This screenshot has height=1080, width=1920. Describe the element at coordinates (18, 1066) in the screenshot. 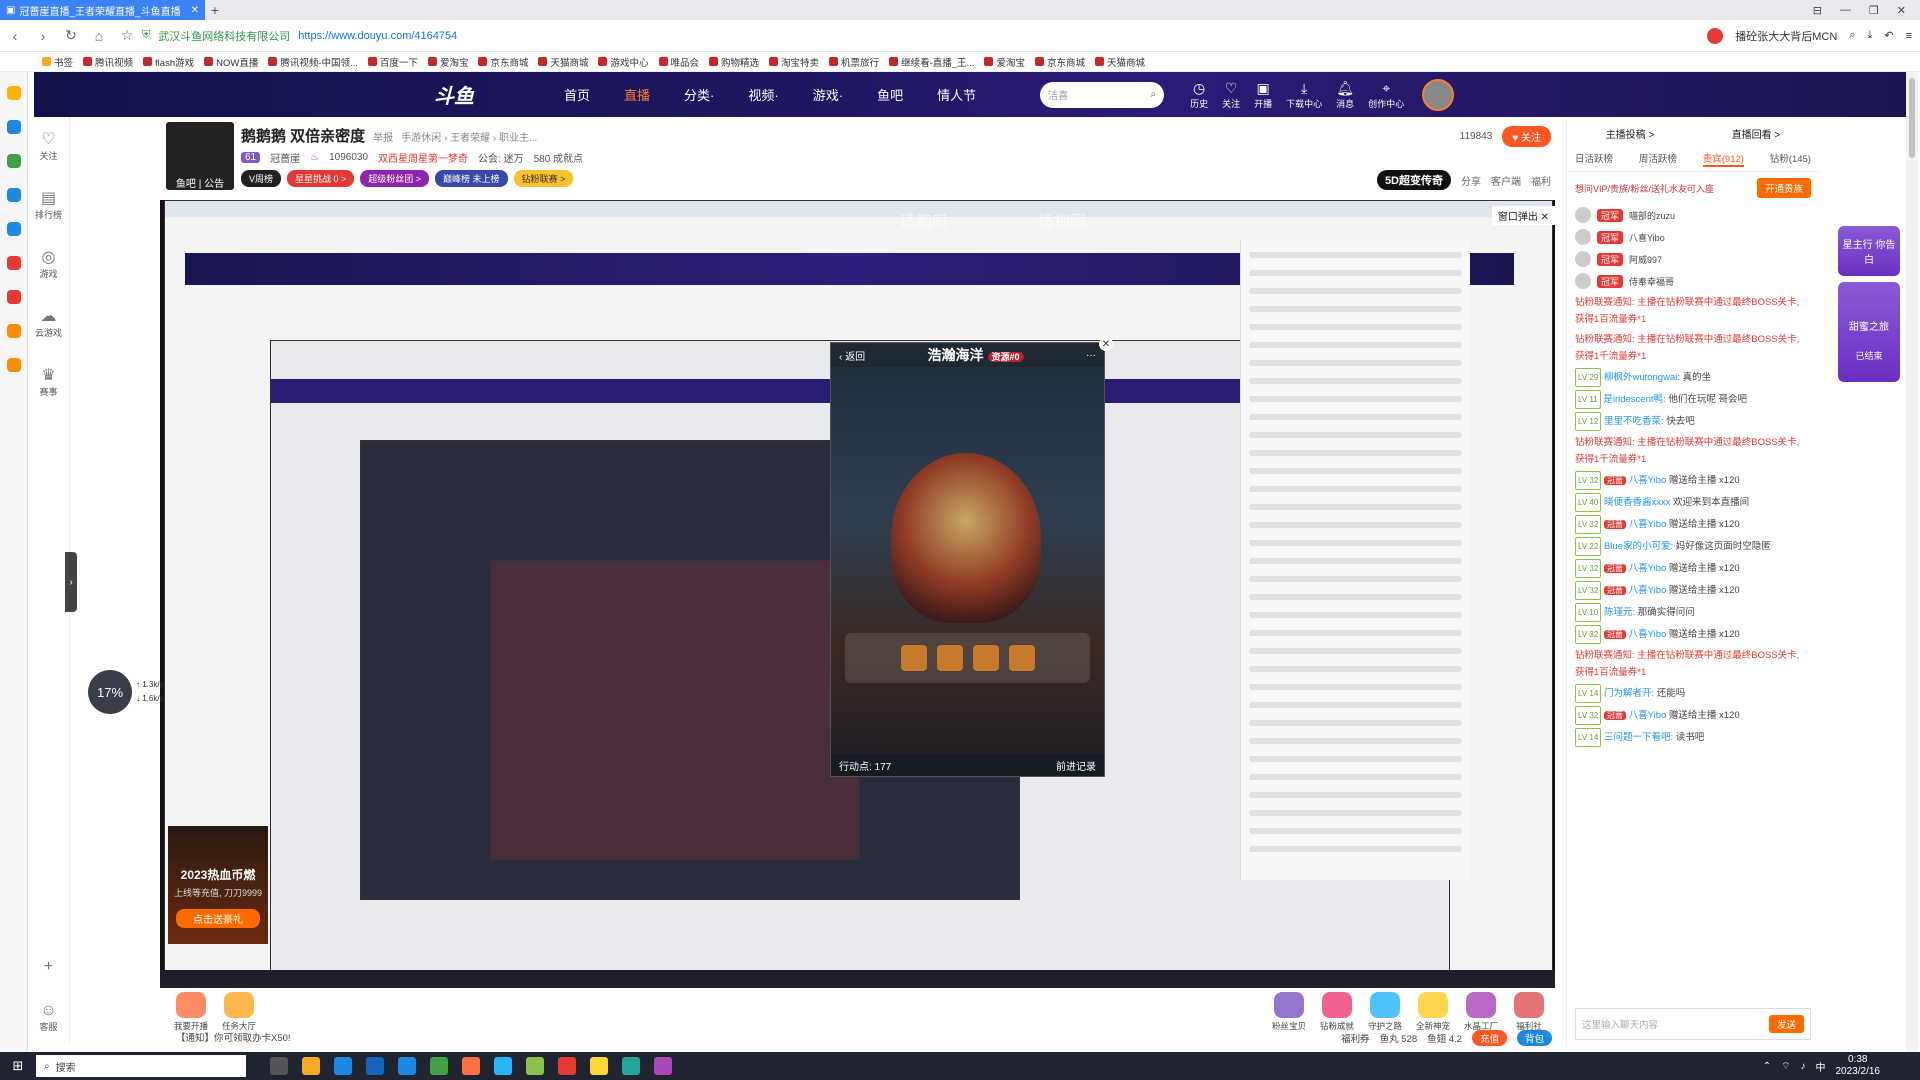

I see `windows-start-icon: ⊞` at that location.